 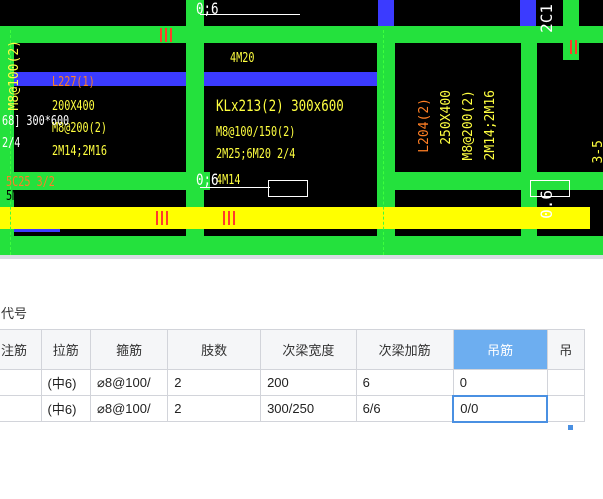 What do you see at coordinates (597, 152) in the screenshot?
I see `far-right-label: 3-5` at bounding box center [597, 152].